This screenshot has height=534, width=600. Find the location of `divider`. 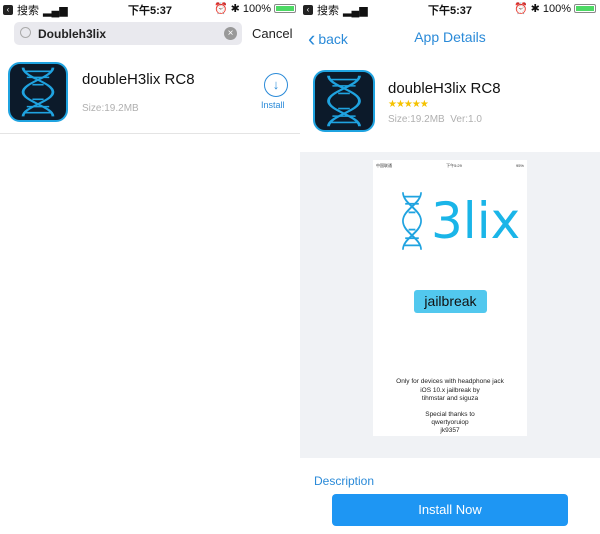

divider is located at coordinates (150, 133).